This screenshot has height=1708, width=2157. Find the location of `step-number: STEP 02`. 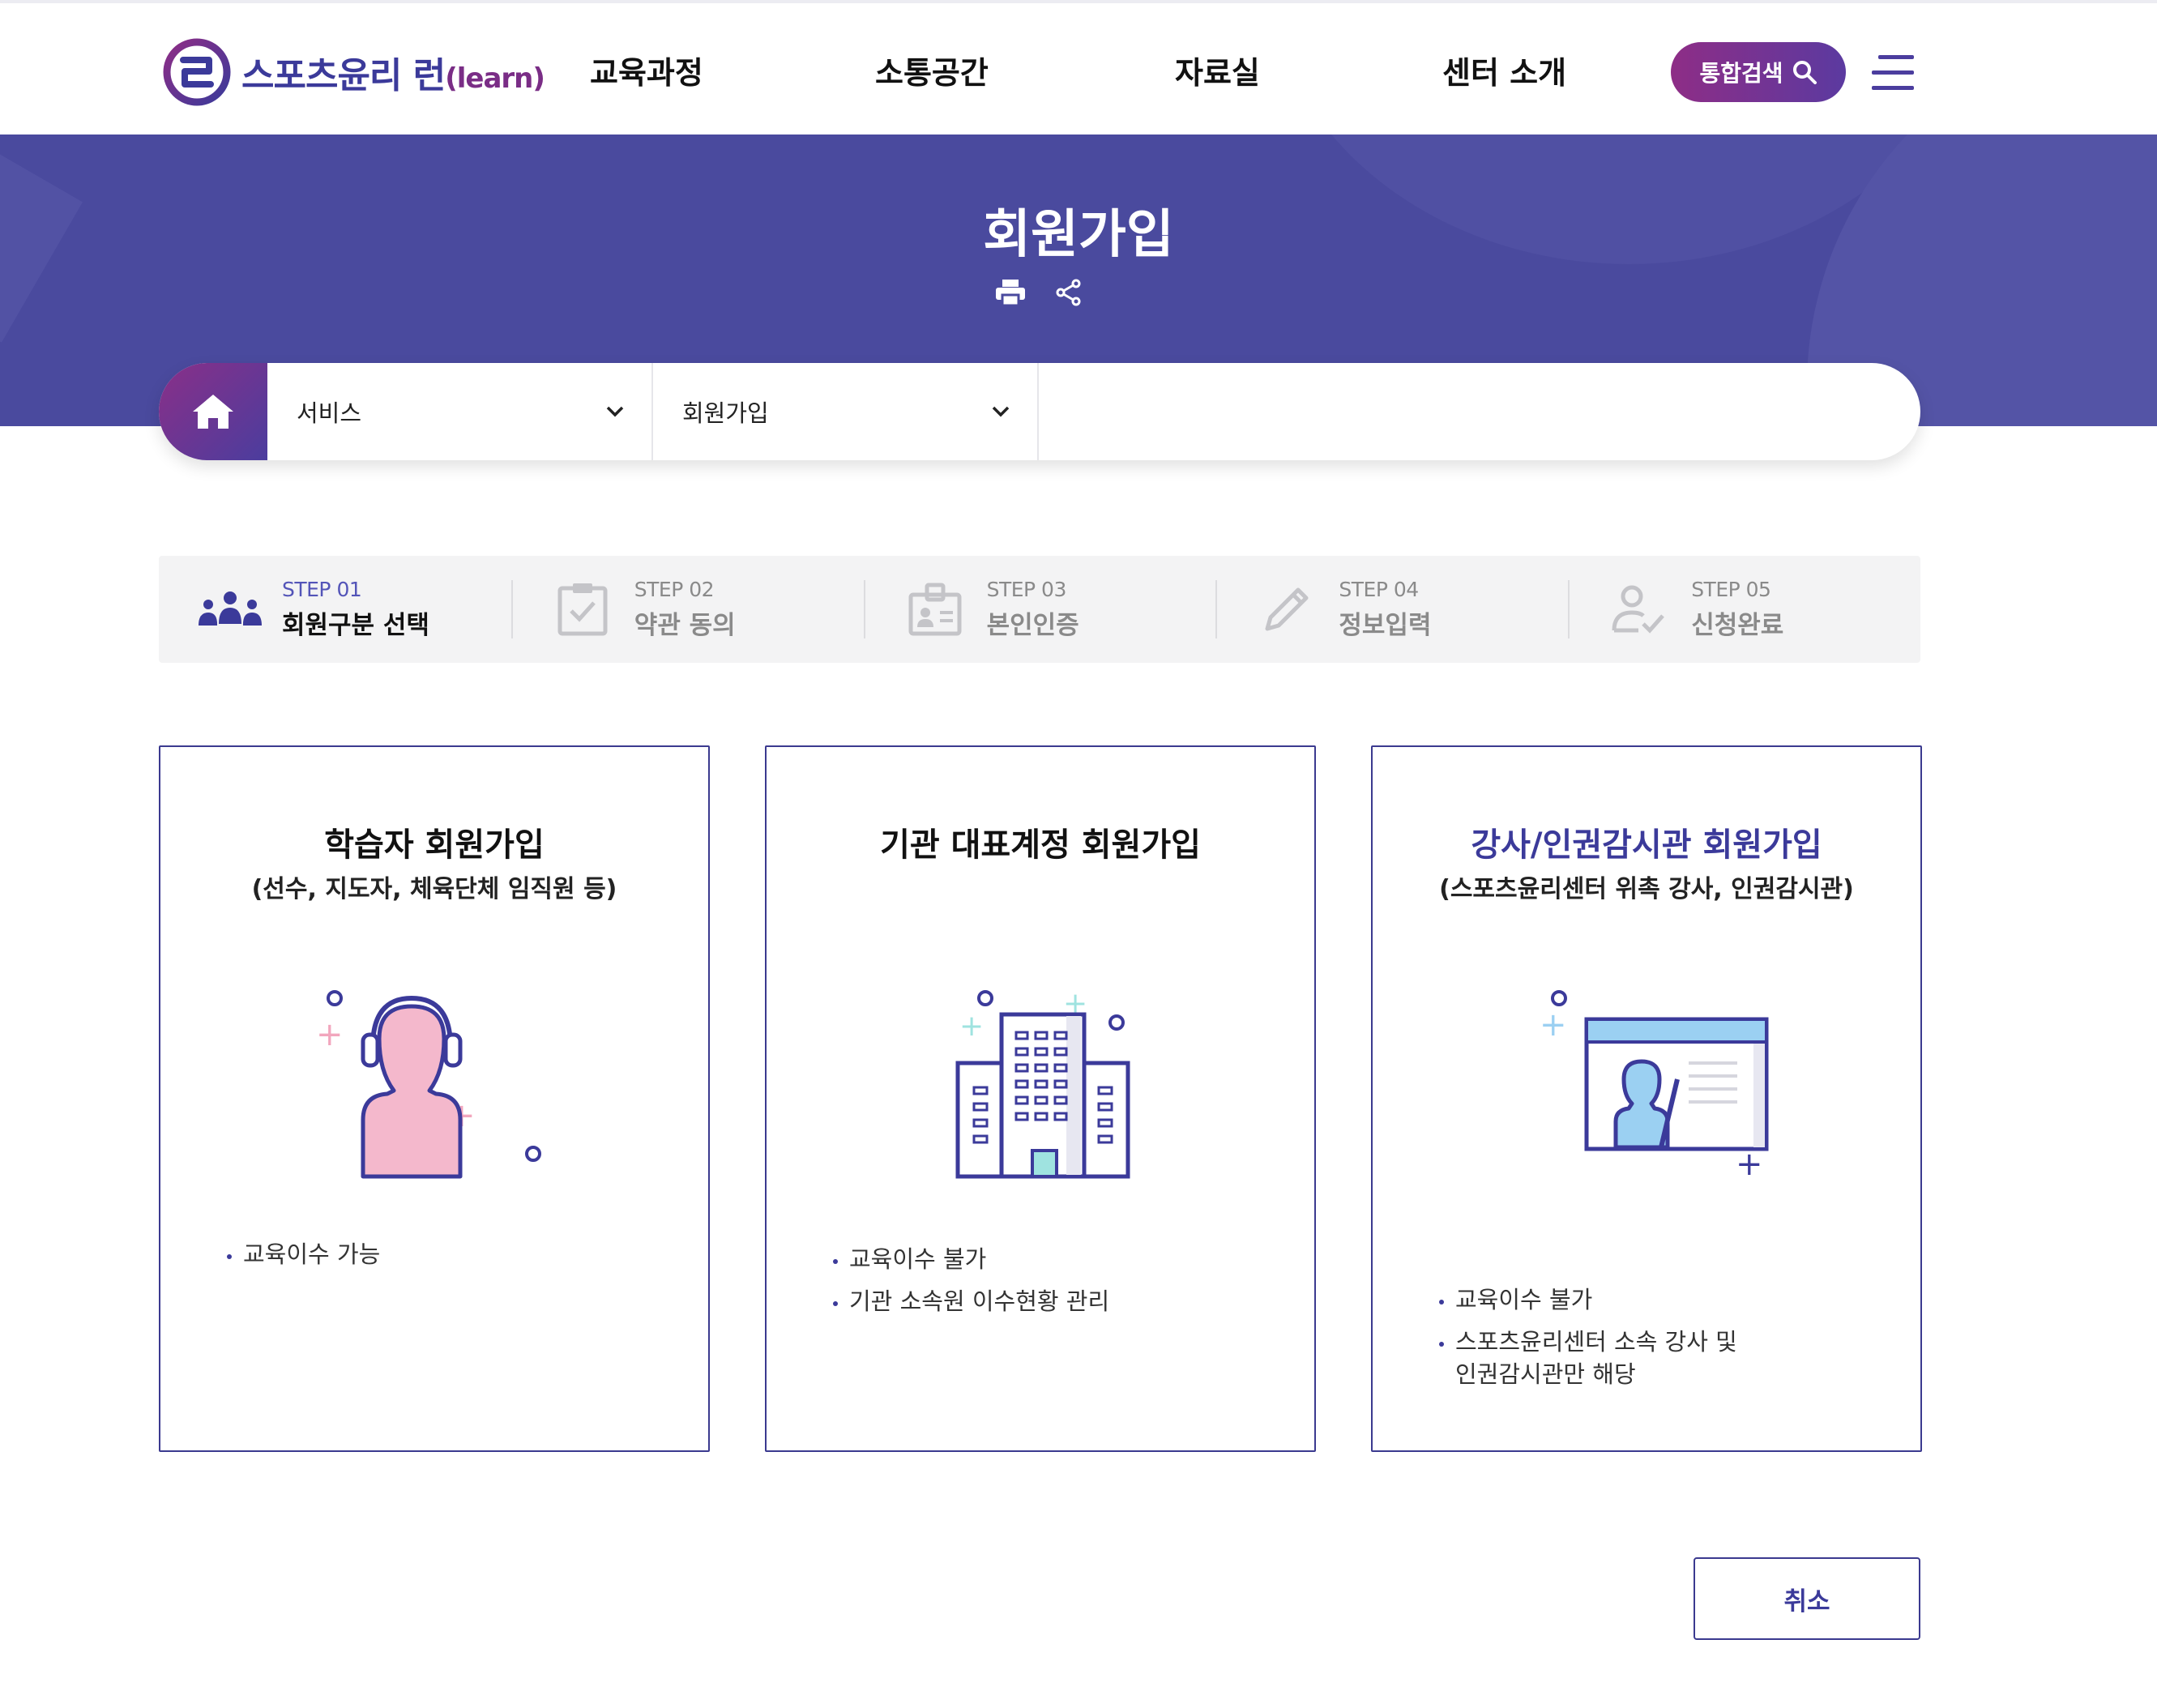

step-number: STEP 02 is located at coordinates (674, 590).